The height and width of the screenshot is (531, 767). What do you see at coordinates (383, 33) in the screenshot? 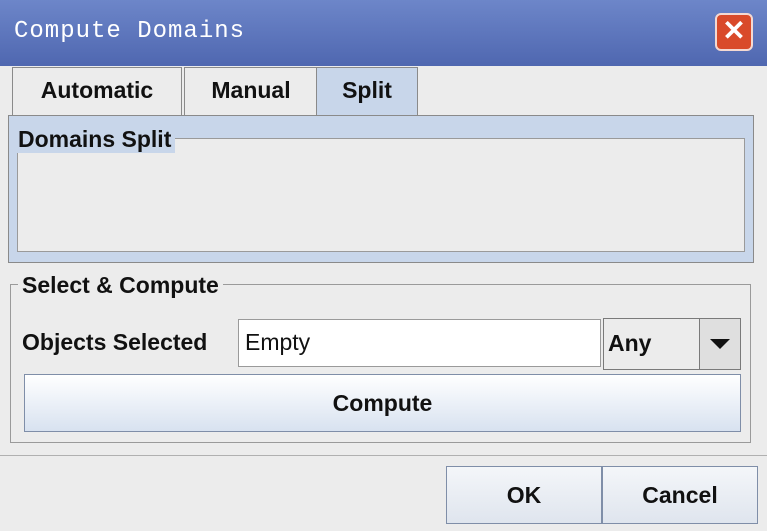
I see `title-bar: Compute Domains ✕` at bounding box center [383, 33].